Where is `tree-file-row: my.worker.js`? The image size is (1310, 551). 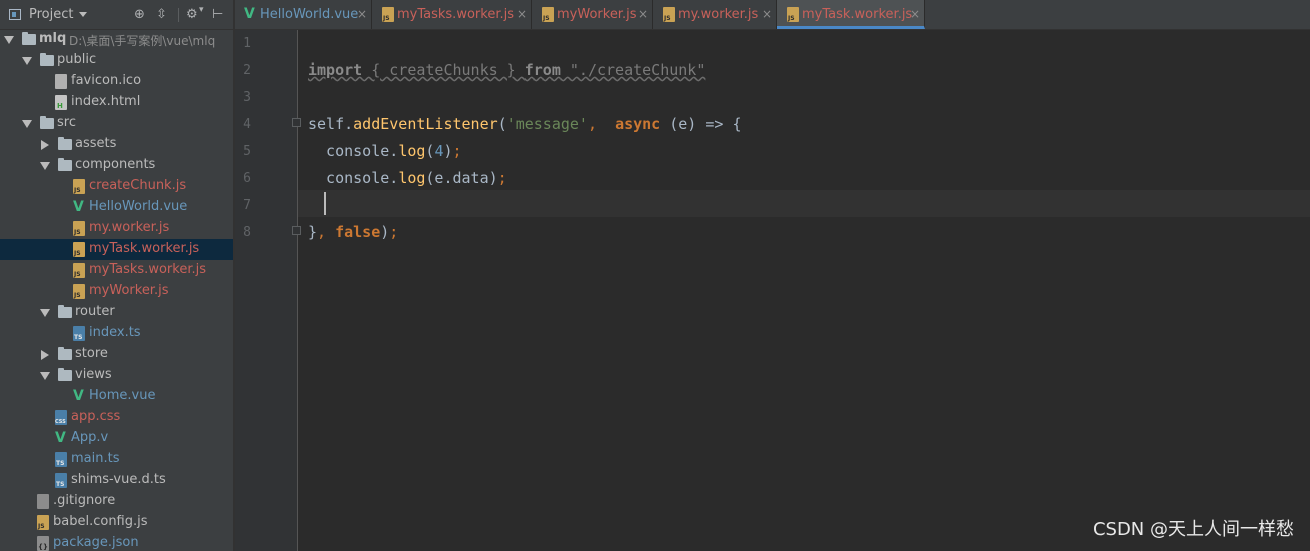
tree-file-row: my.worker.js is located at coordinates (116, 228).